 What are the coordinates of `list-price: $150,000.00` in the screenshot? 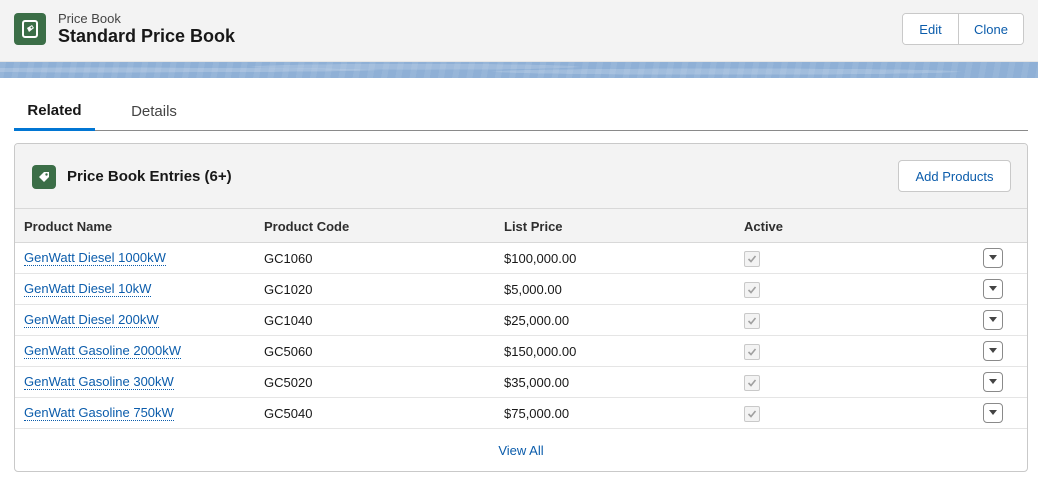 It's located at (540, 351).